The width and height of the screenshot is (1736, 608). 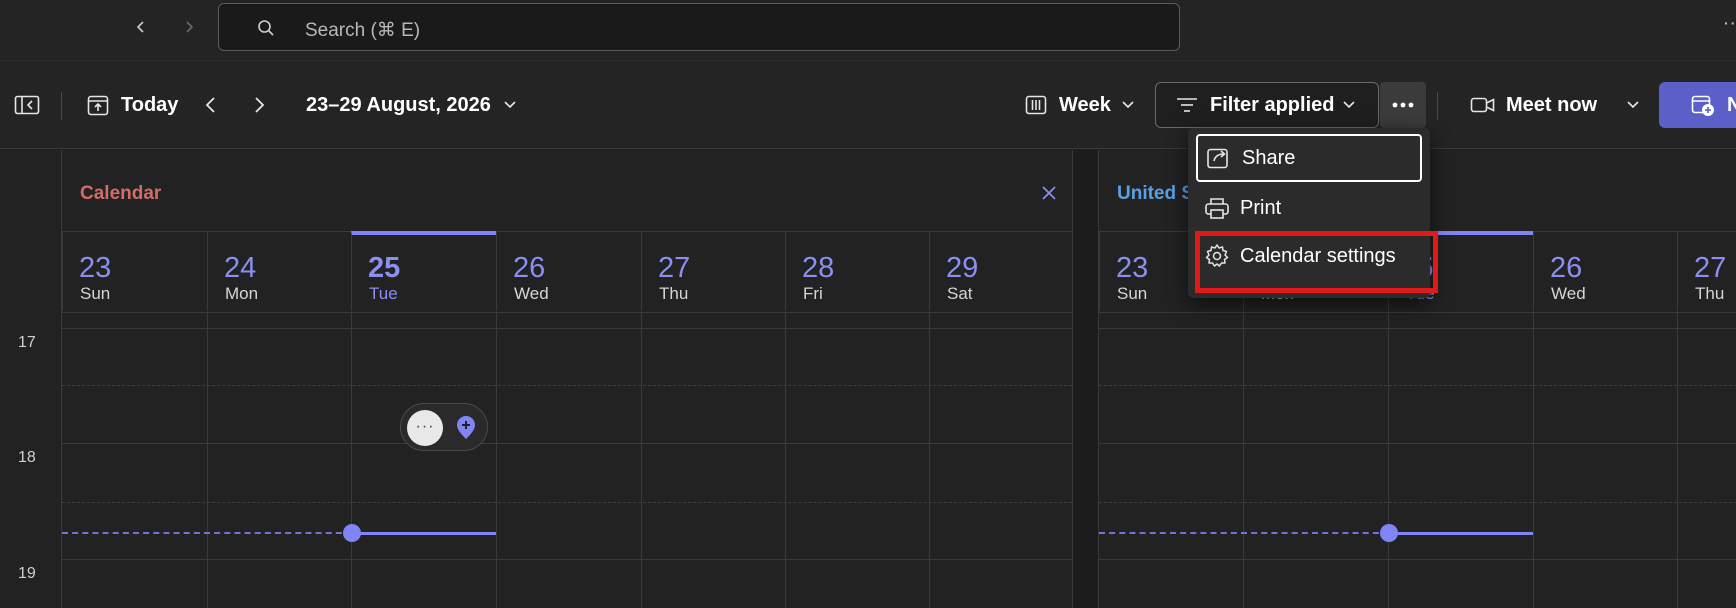 I want to click on filter-button: Filter applied, so click(x=1267, y=105).